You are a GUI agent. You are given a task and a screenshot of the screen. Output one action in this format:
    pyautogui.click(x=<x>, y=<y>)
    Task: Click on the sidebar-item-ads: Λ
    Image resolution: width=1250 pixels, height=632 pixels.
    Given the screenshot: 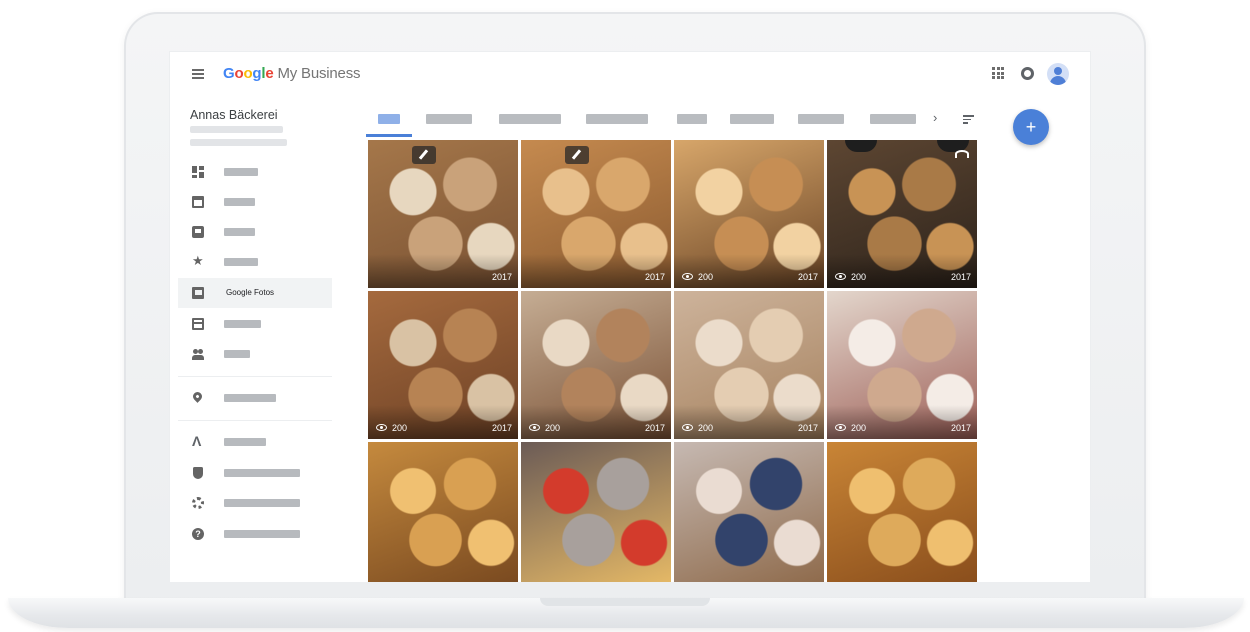 What is the action you would take?
    pyautogui.click(x=255, y=442)
    